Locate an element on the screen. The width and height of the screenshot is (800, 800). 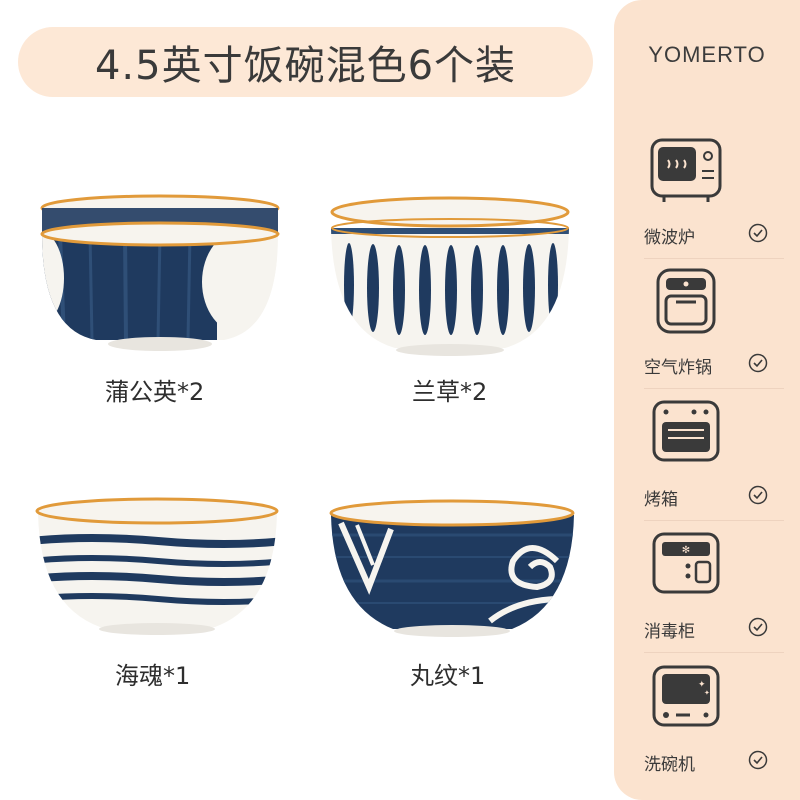
microwave-icon is located at coordinates (686, 171).